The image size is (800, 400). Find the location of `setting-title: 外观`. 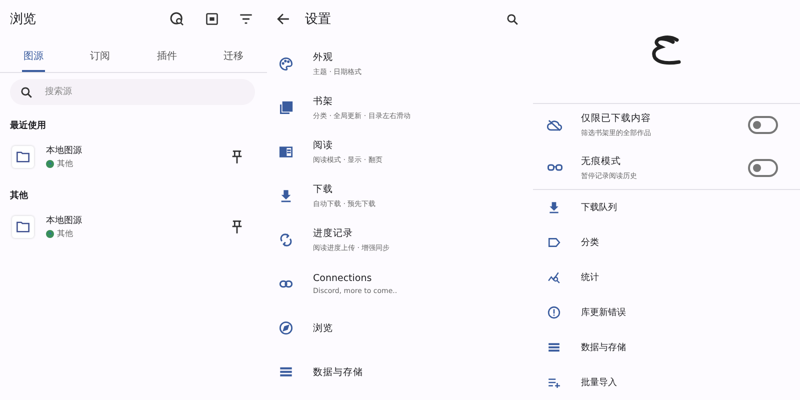

setting-title: 外观 is located at coordinates (423, 57).